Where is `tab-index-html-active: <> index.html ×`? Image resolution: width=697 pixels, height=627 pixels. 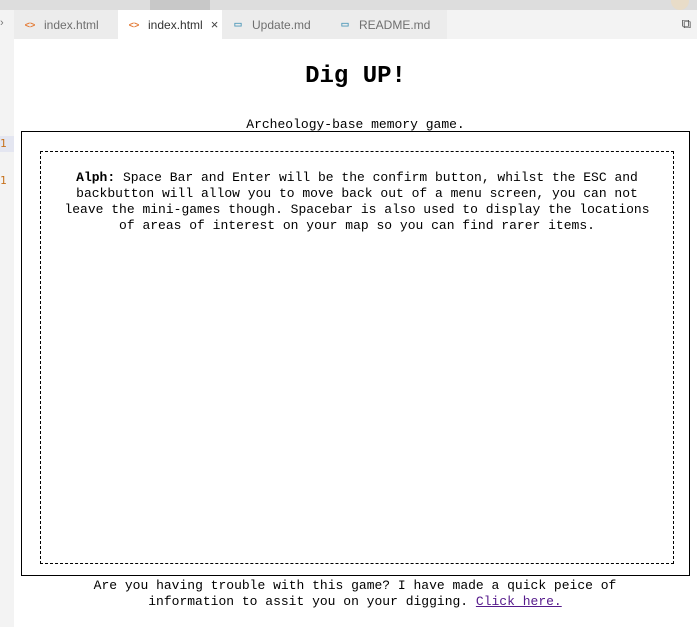 tab-index-html-active: <> index.html × is located at coordinates (170, 24).